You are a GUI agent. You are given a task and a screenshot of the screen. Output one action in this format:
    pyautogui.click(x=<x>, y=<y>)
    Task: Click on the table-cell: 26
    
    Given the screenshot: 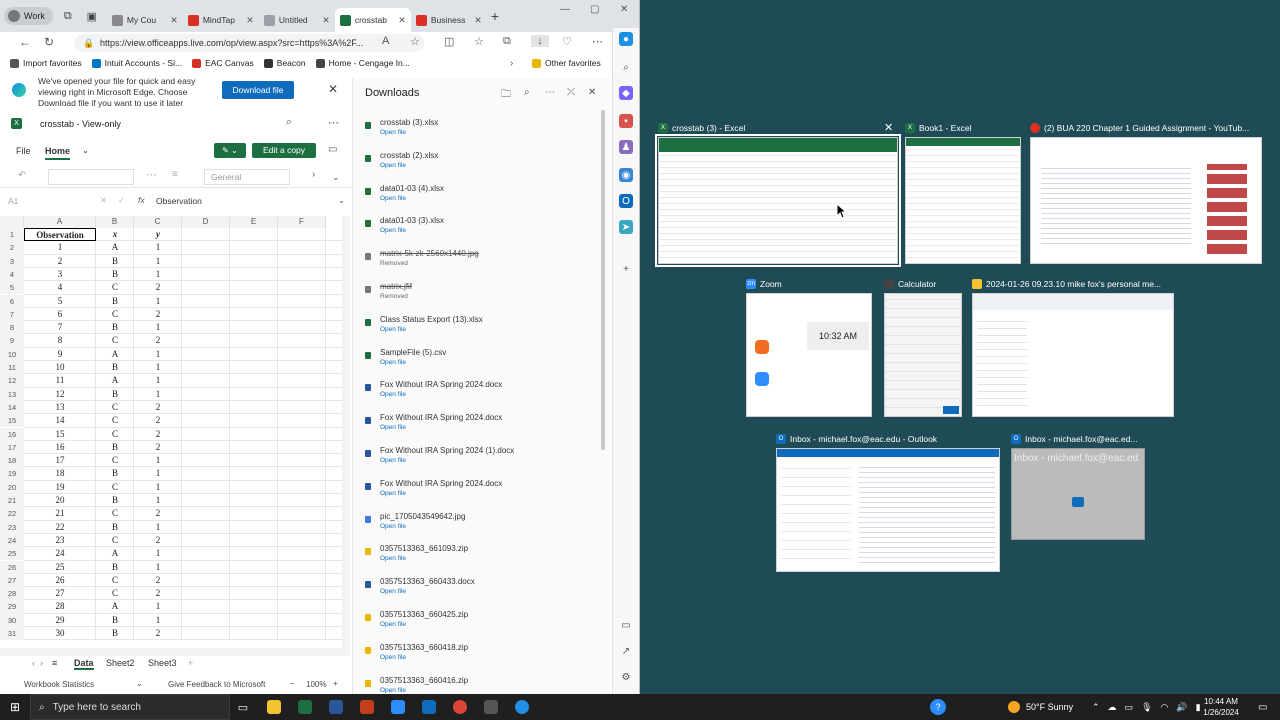 What is the action you would take?
    pyautogui.click(x=60, y=580)
    